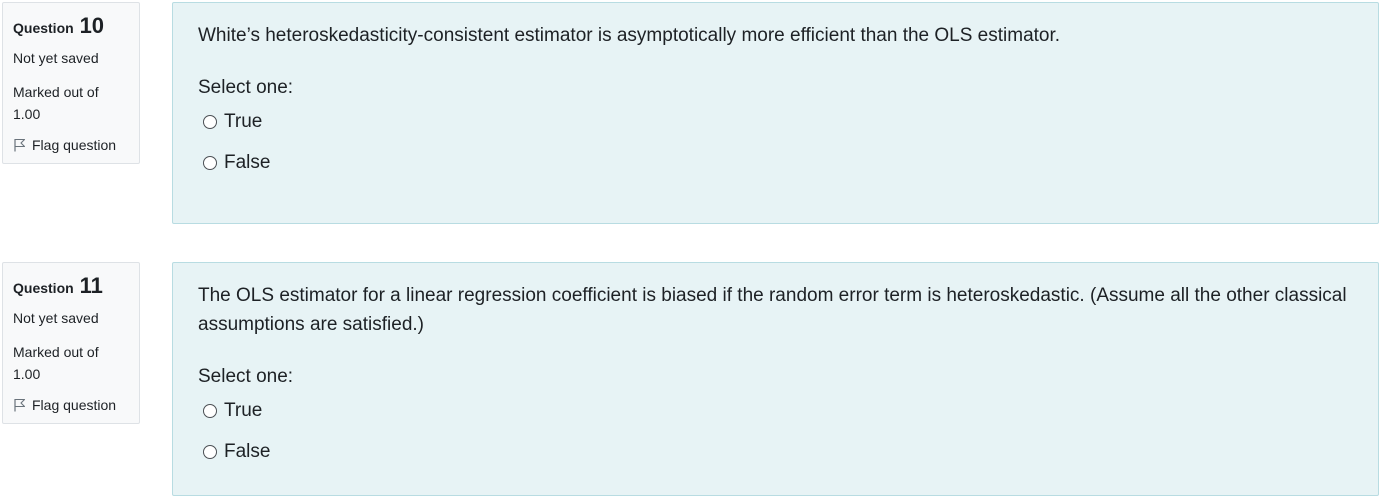 This screenshot has height=498, width=1382. I want to click on question-number: Question 11, so click(71, 287).